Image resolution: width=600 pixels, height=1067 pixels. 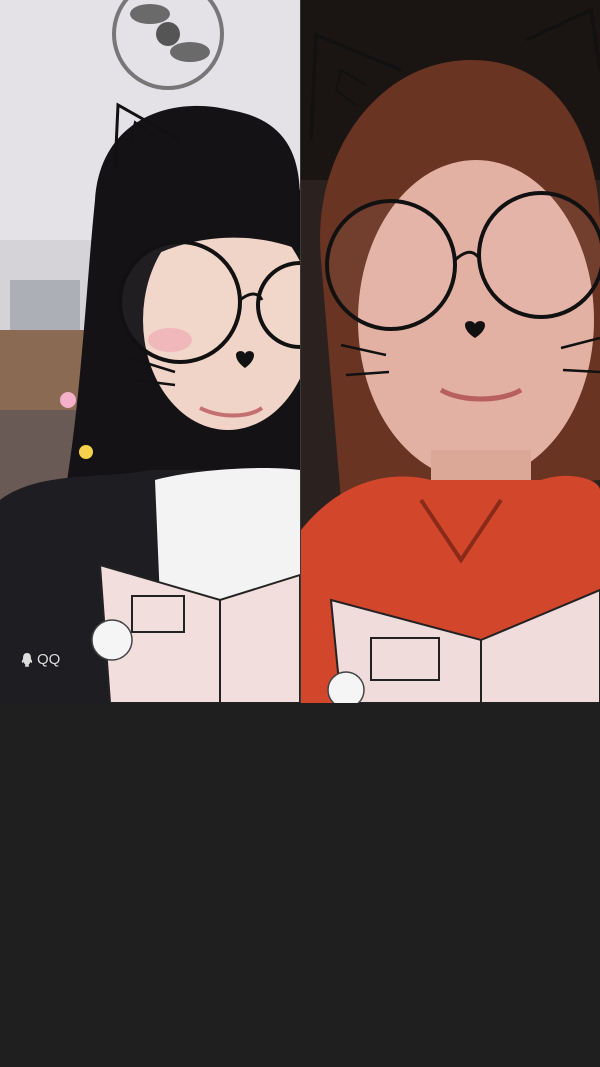 What do you see at coordinates (27, 660) in the screenshot?
I see `qq-penguin-icon` at bounding box center [27, 660].